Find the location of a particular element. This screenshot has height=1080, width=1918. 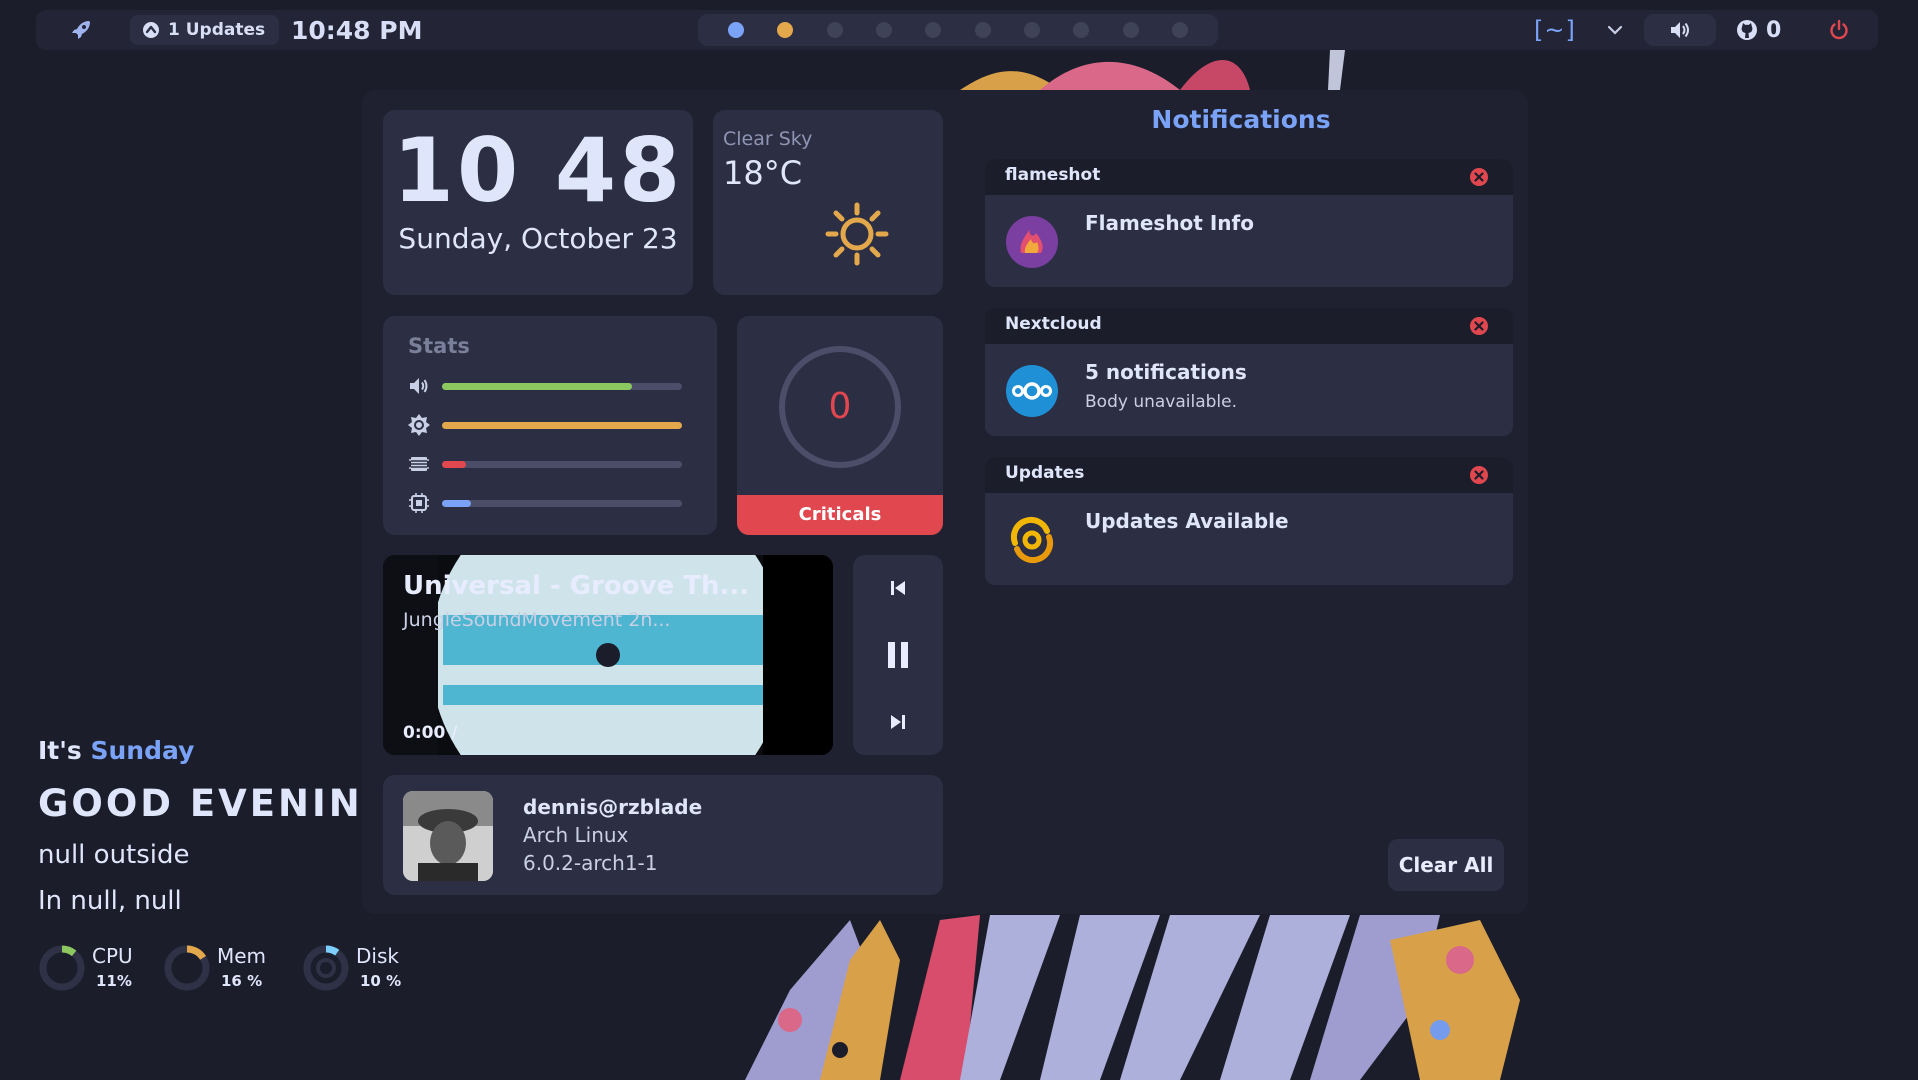

memory-bar-fill is located at coordinates (454, 464).